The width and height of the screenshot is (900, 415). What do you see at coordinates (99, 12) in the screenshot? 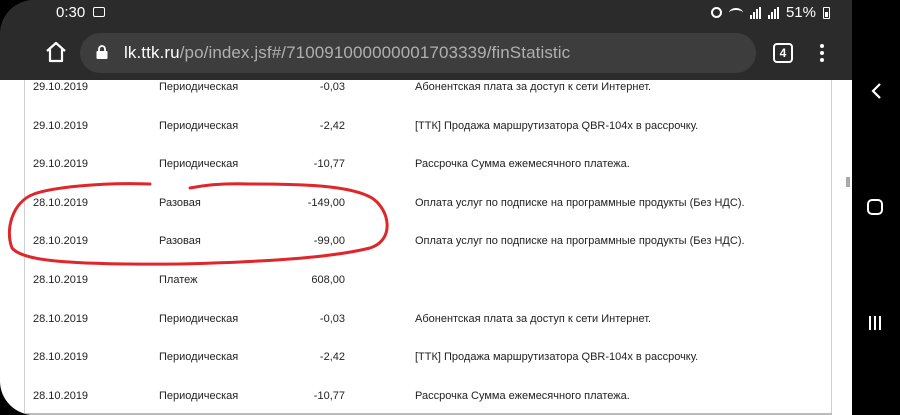
I see `image-notification-icon` at bounding box center [99, 12].